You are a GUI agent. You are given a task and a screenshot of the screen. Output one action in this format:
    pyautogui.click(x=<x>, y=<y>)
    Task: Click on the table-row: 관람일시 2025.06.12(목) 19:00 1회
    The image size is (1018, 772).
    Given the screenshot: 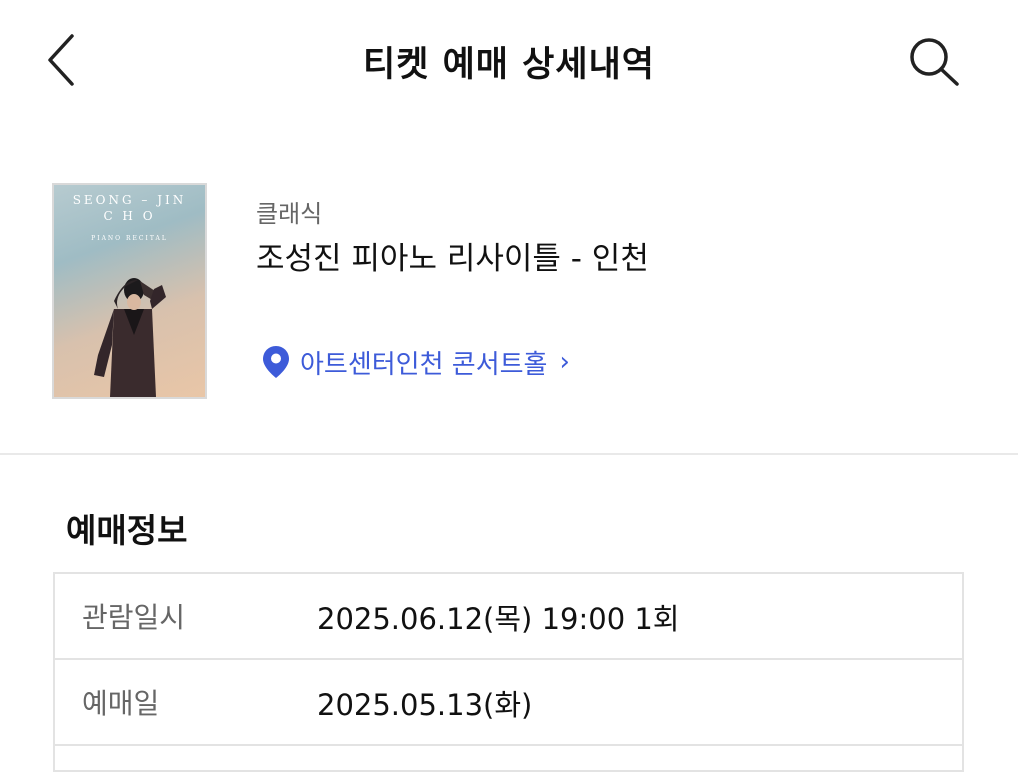 What is the action you would take?
    pyautogui.click(x=508, y=617)
    